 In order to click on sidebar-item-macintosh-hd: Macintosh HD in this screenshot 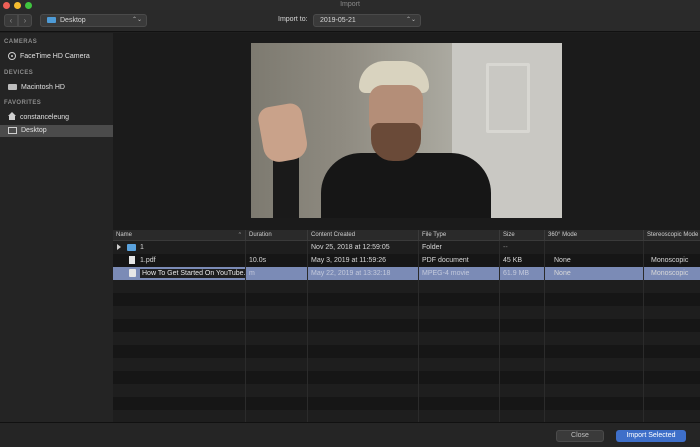, I will do `click(56, 88)`.